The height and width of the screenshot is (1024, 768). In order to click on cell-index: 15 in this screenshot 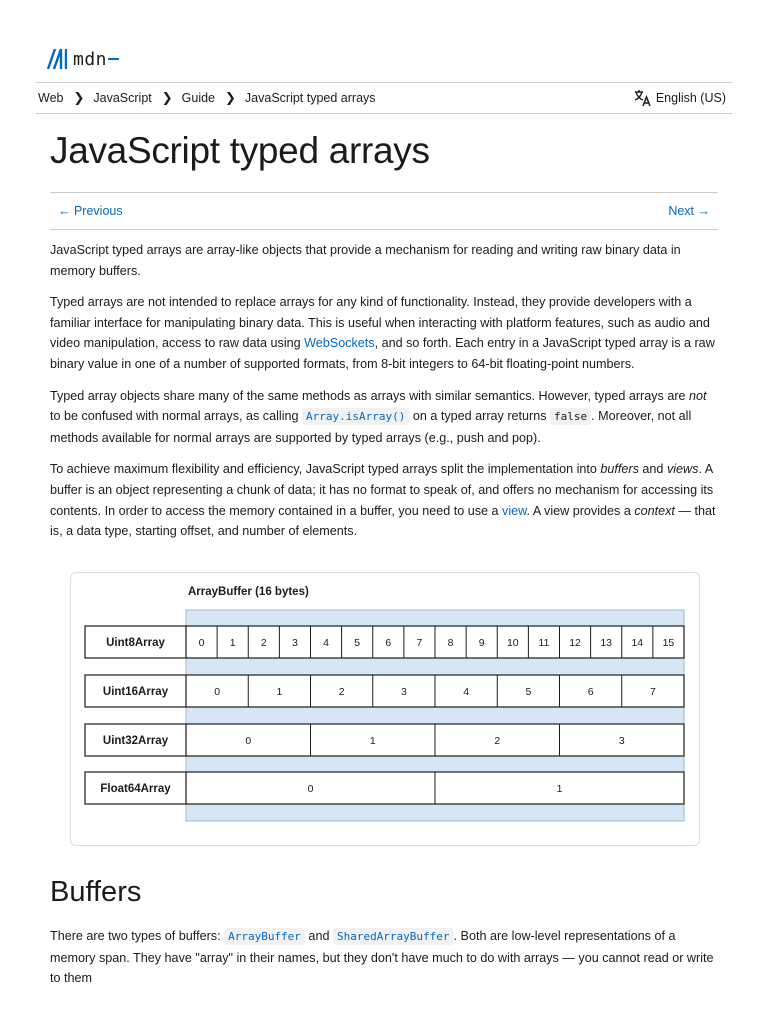, I will do `click(669, 643)`.